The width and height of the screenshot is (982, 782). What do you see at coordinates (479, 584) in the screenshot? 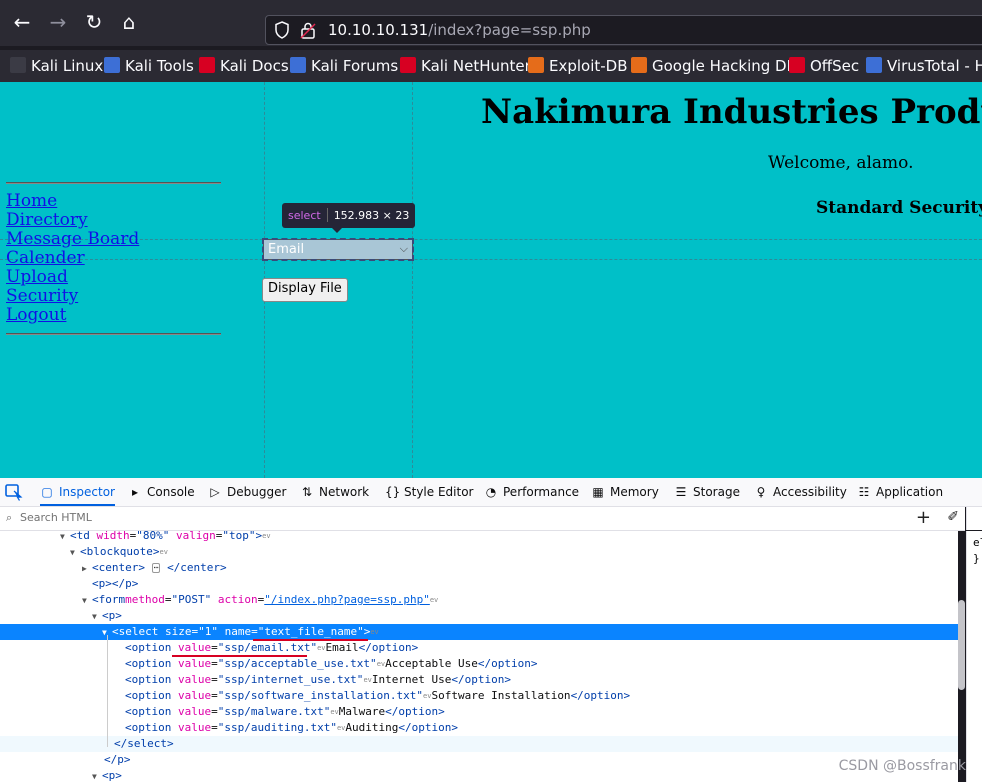
I see `markup-node-p: <p></p>` at bounding box center [479, 584].